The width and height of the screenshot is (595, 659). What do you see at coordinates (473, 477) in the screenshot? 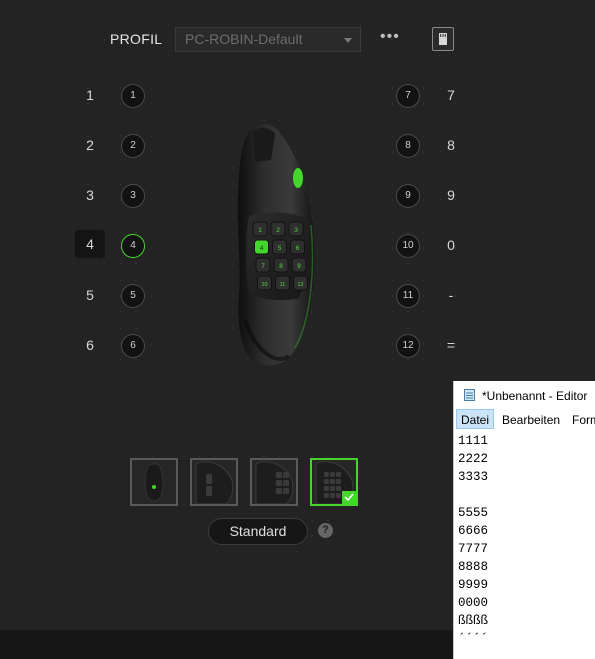
I see `notepad-text-line: 3333` at bounding box center [473, 477].